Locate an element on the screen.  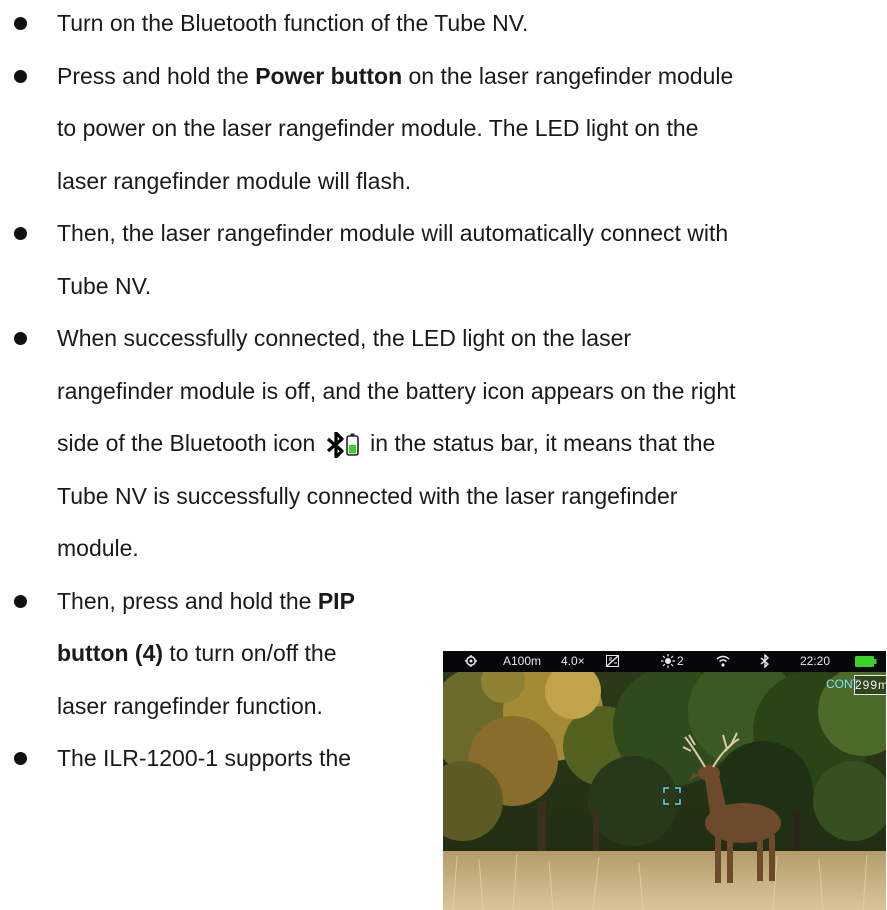
brightness-icon is located at coordinates (668, 661).